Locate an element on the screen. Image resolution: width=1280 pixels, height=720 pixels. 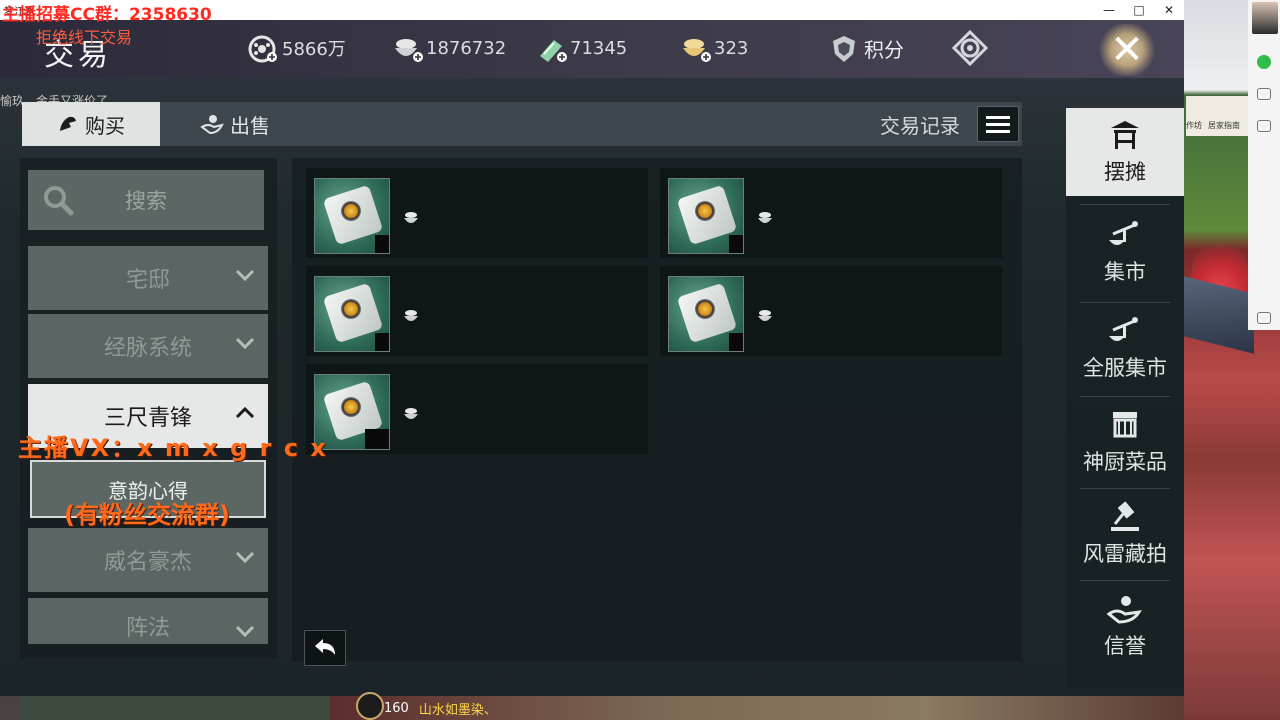
search-label: 搜索 is located at coordinates (146, 201).